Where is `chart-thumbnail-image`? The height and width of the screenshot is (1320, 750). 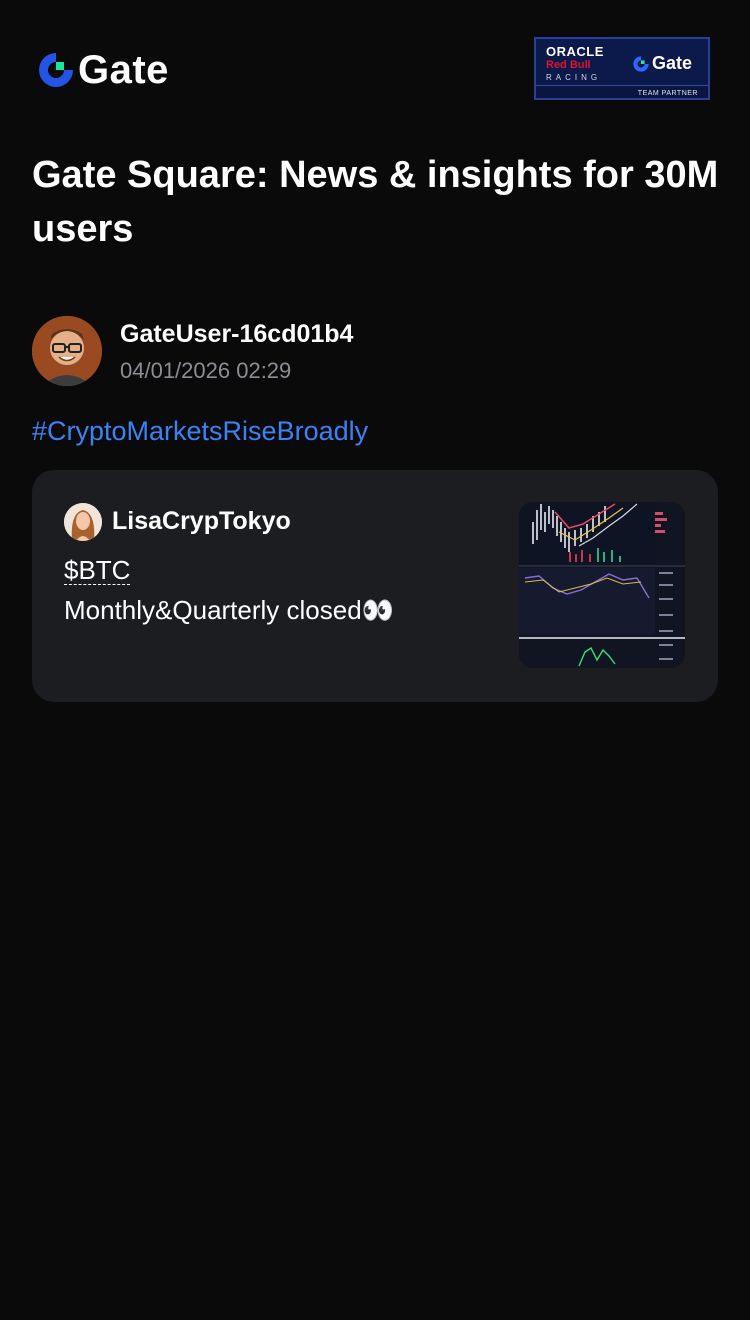 chart-thumbnail-image is located at coordinates (602, 585).